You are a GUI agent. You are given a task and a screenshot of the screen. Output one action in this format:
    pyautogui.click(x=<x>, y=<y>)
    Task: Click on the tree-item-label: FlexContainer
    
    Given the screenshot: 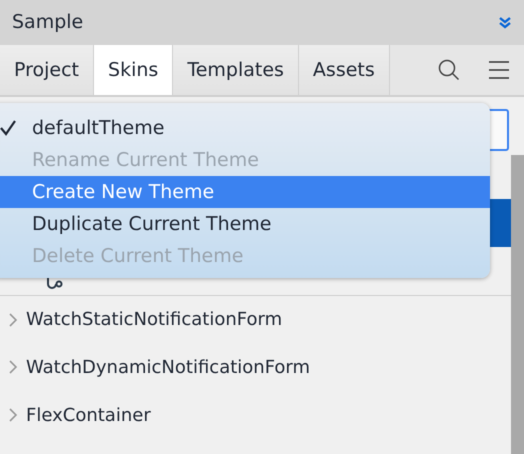 What is the action you would take?
    pyautogui.click(x=88, y=415)
    